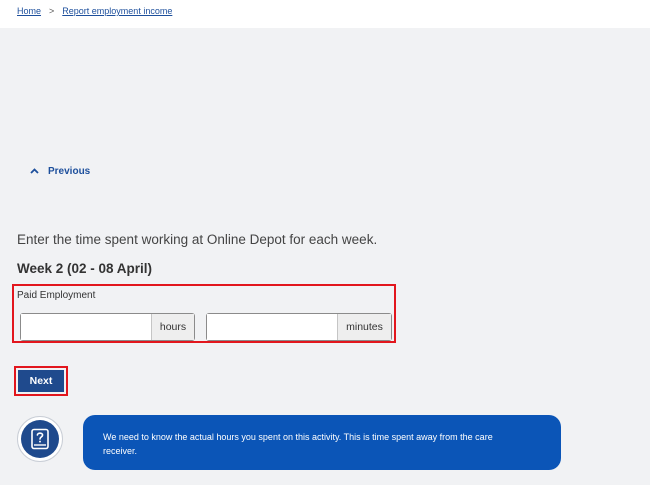 The height and width of the screenshot is (485, 650). What do you see at coordinates (86, 327) in the screenshot?
I see `hours-input` at bounding box center [86, 327].